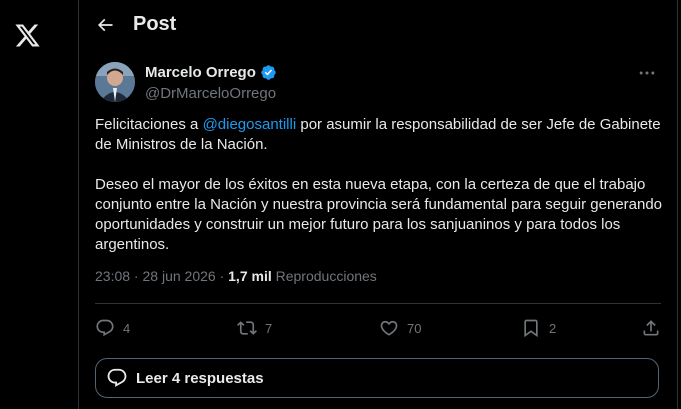 This screenshot has width=681, height=409. What do you see at coordinates (268, 72) in the screenshot?
I see `verified-badge-icon` at bounding box center [268, 72].